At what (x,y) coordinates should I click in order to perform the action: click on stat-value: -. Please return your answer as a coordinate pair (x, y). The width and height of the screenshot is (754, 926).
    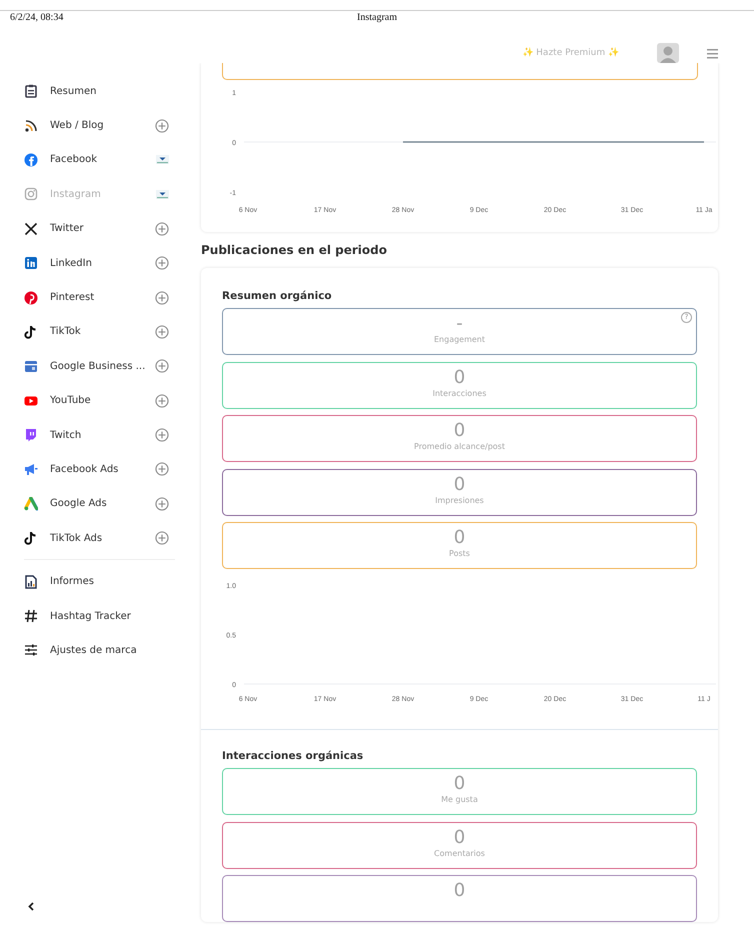
    Looking at the image, I should click on (459, 324).